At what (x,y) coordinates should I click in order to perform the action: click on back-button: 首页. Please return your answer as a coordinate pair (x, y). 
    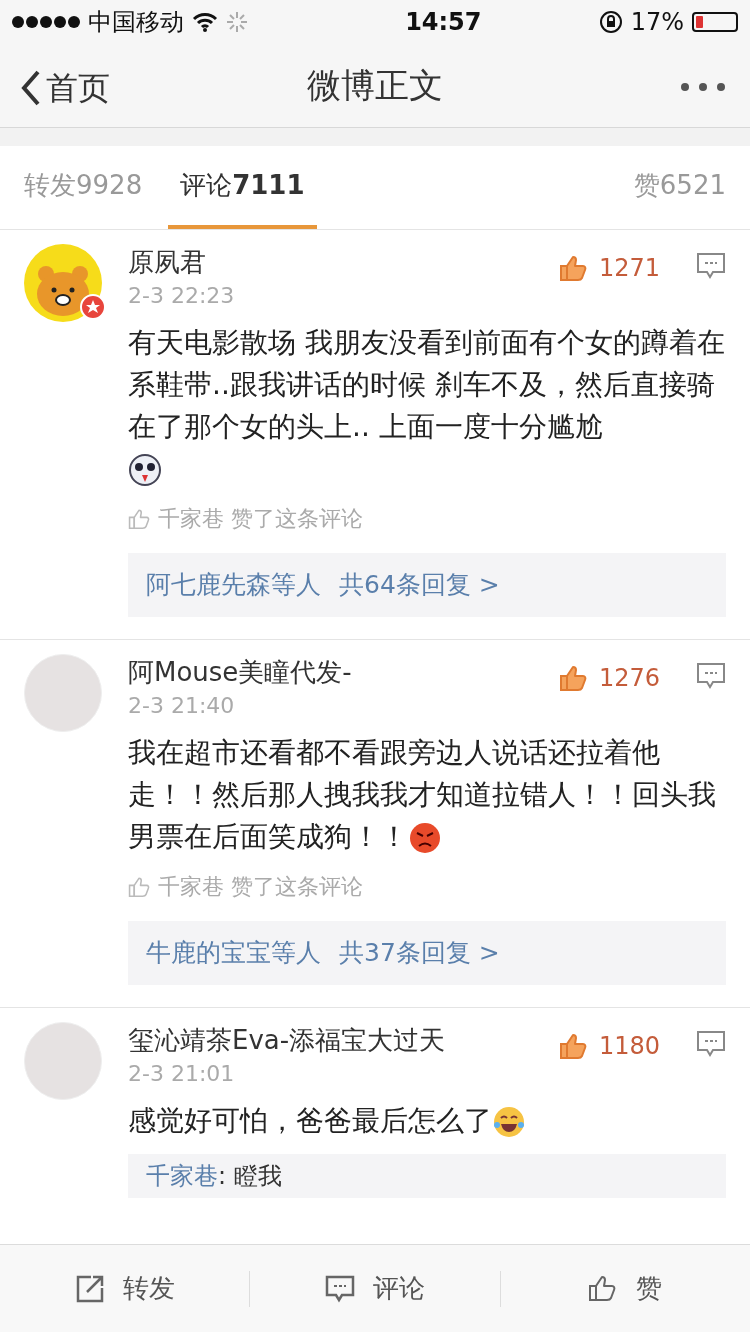
    Looking at the image, I should click on (65, 88).